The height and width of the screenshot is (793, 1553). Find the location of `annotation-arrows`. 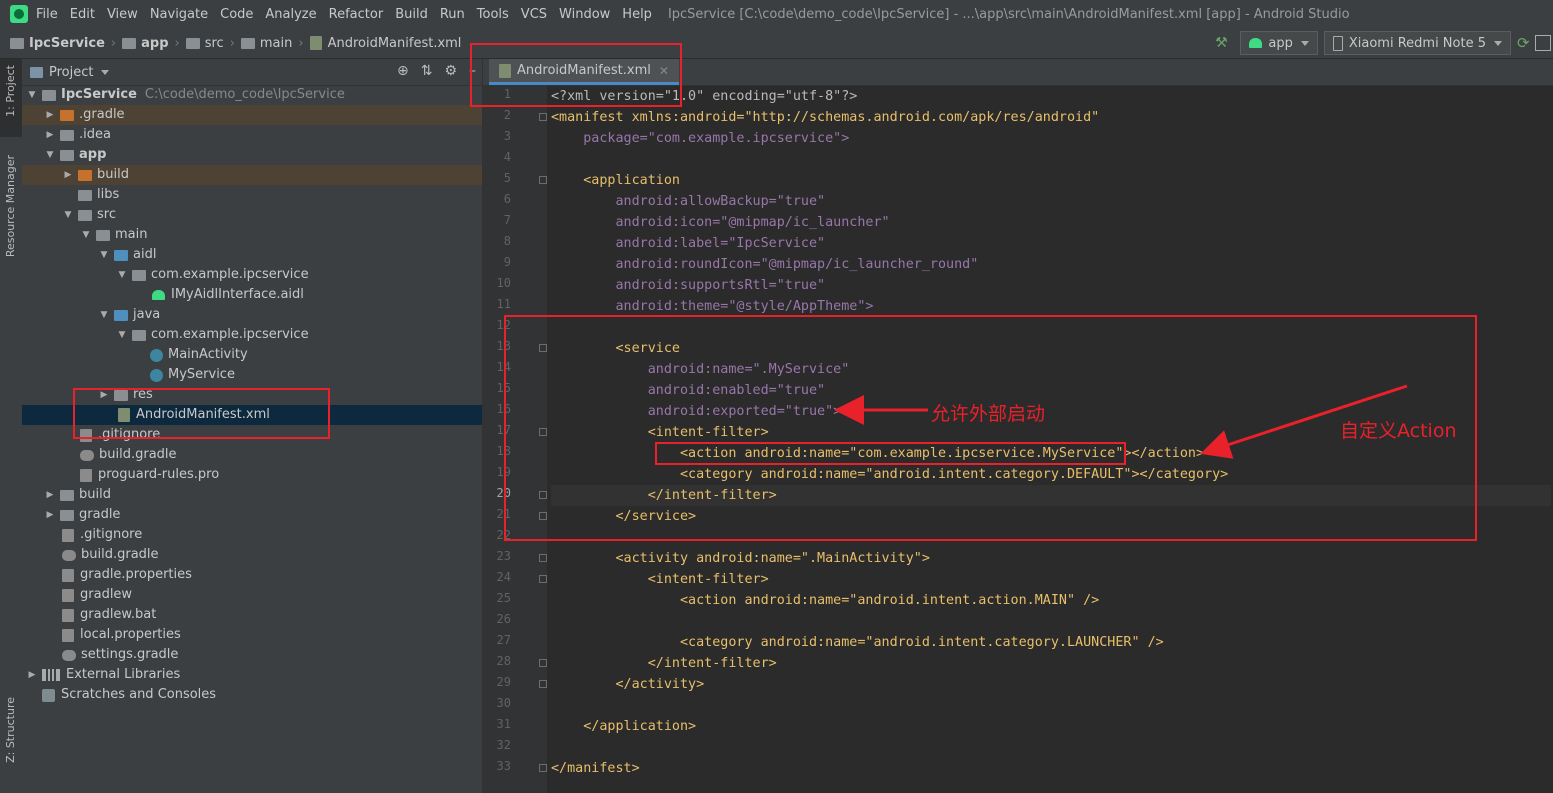

annotation-arrows is located at coordinates (1121, 421).